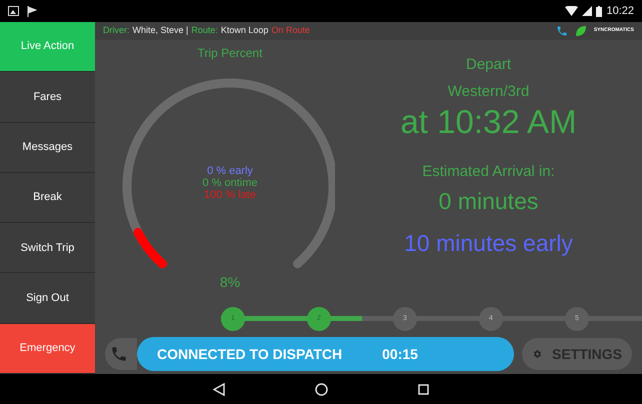  Describe the element at coordinates (230, 195) in the screenshot. I see `gauge-stat: 100 % late` at that location.